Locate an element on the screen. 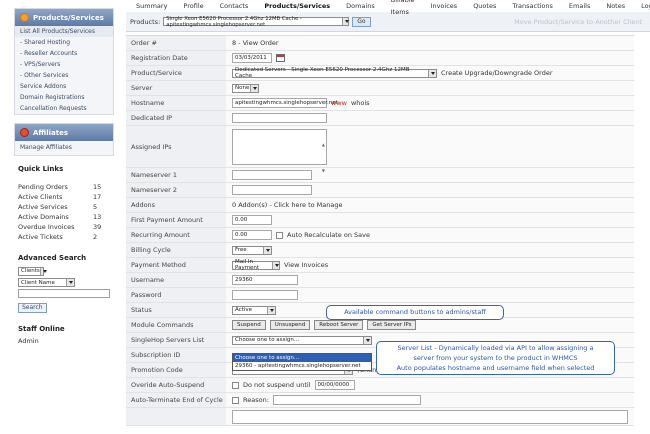 Image resolution: width=650 pixels, height=434 pixels. sidebar-link-service-addons: Service Addons is located at coordinates (64, 86).